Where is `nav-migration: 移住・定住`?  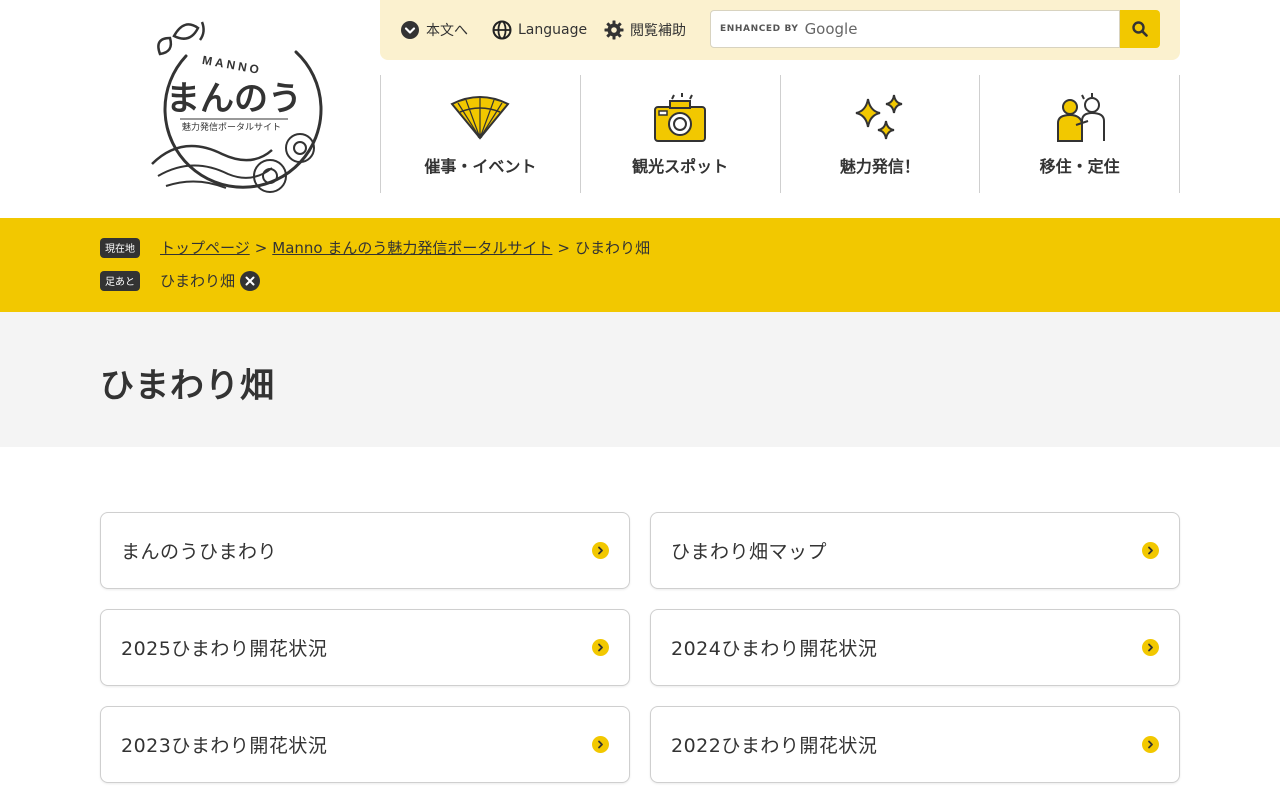
nav-migration: 移住・定住 is located at coordinates (1079, 134).